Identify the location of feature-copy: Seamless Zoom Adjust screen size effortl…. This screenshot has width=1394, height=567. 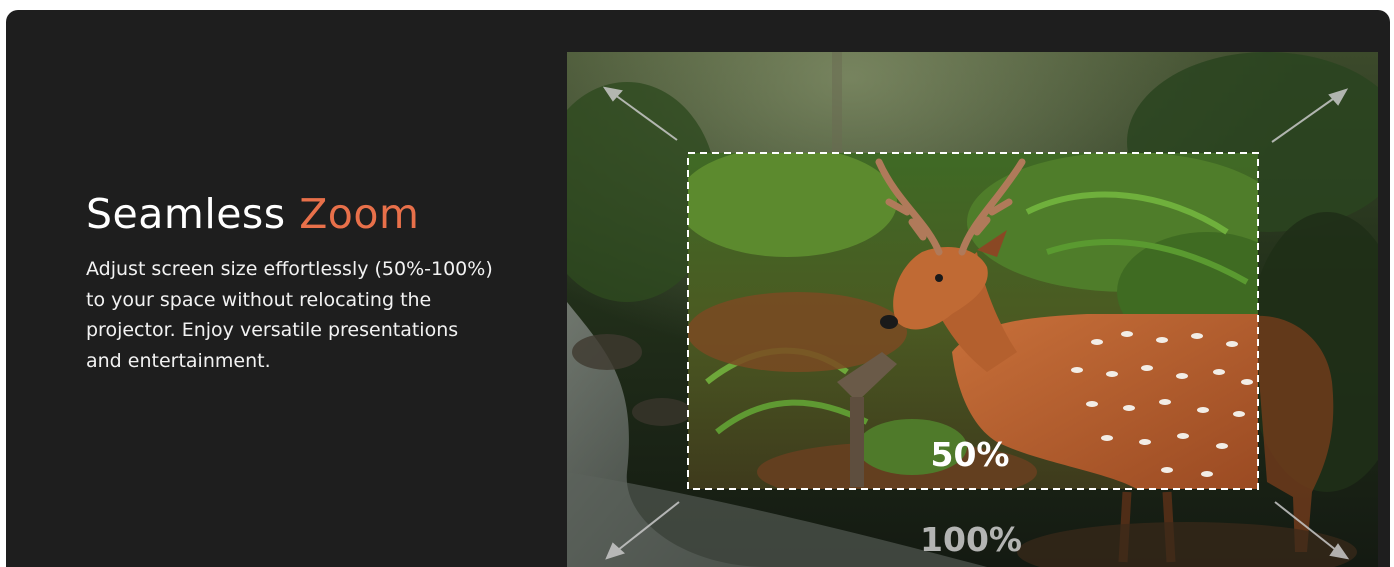
(316, 283).